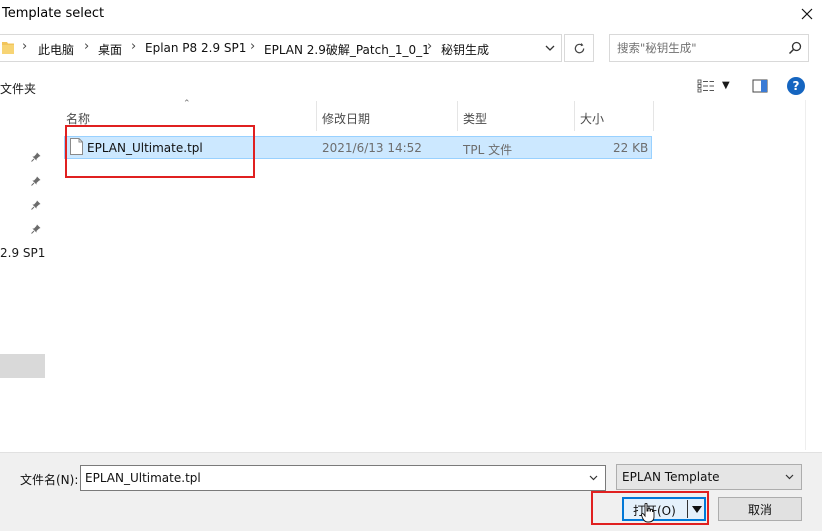  Describe the element at coordinates (372, 148) in the screenshot. I see `file-modified: 2021/6/13 14:52` at that location.